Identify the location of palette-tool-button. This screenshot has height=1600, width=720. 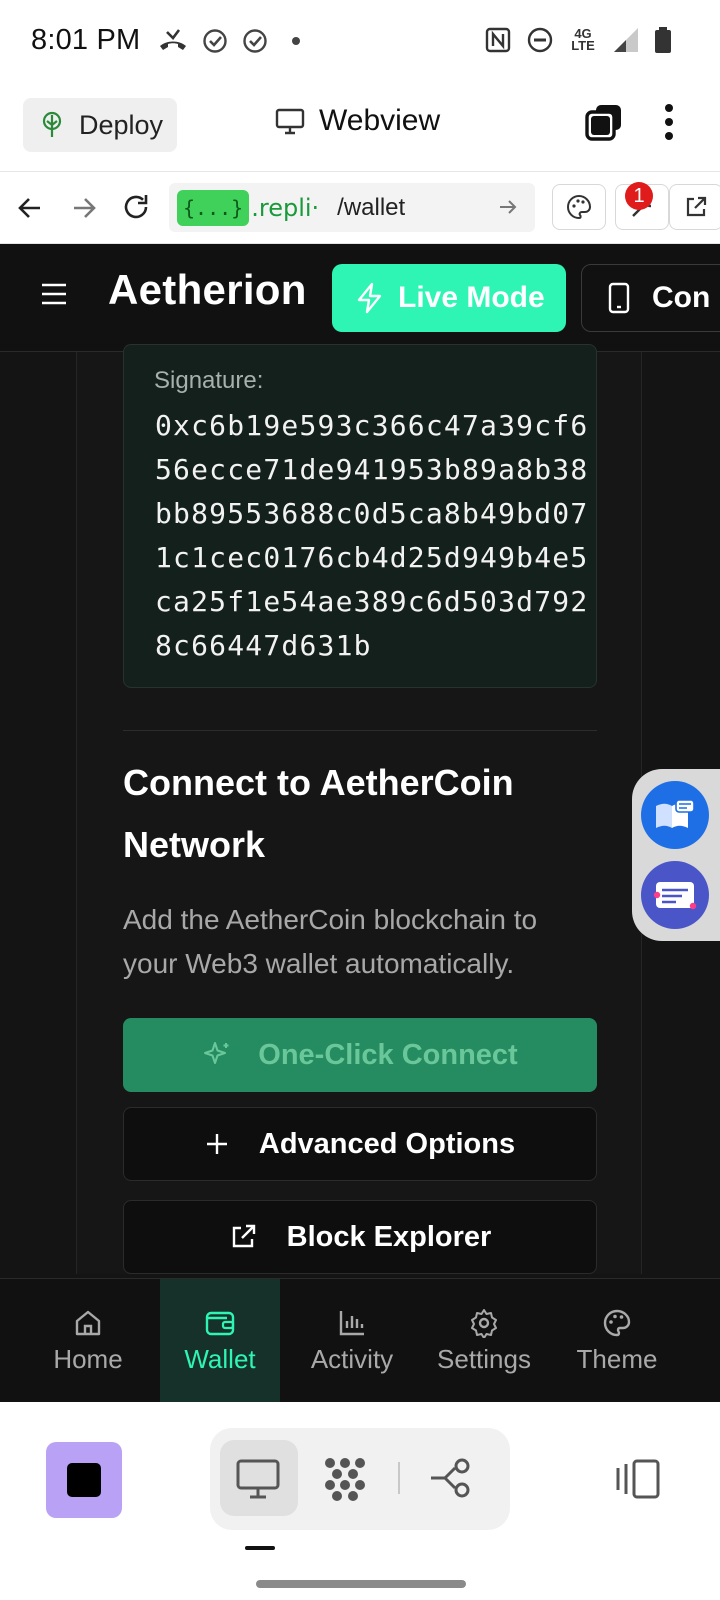
(579, 207).